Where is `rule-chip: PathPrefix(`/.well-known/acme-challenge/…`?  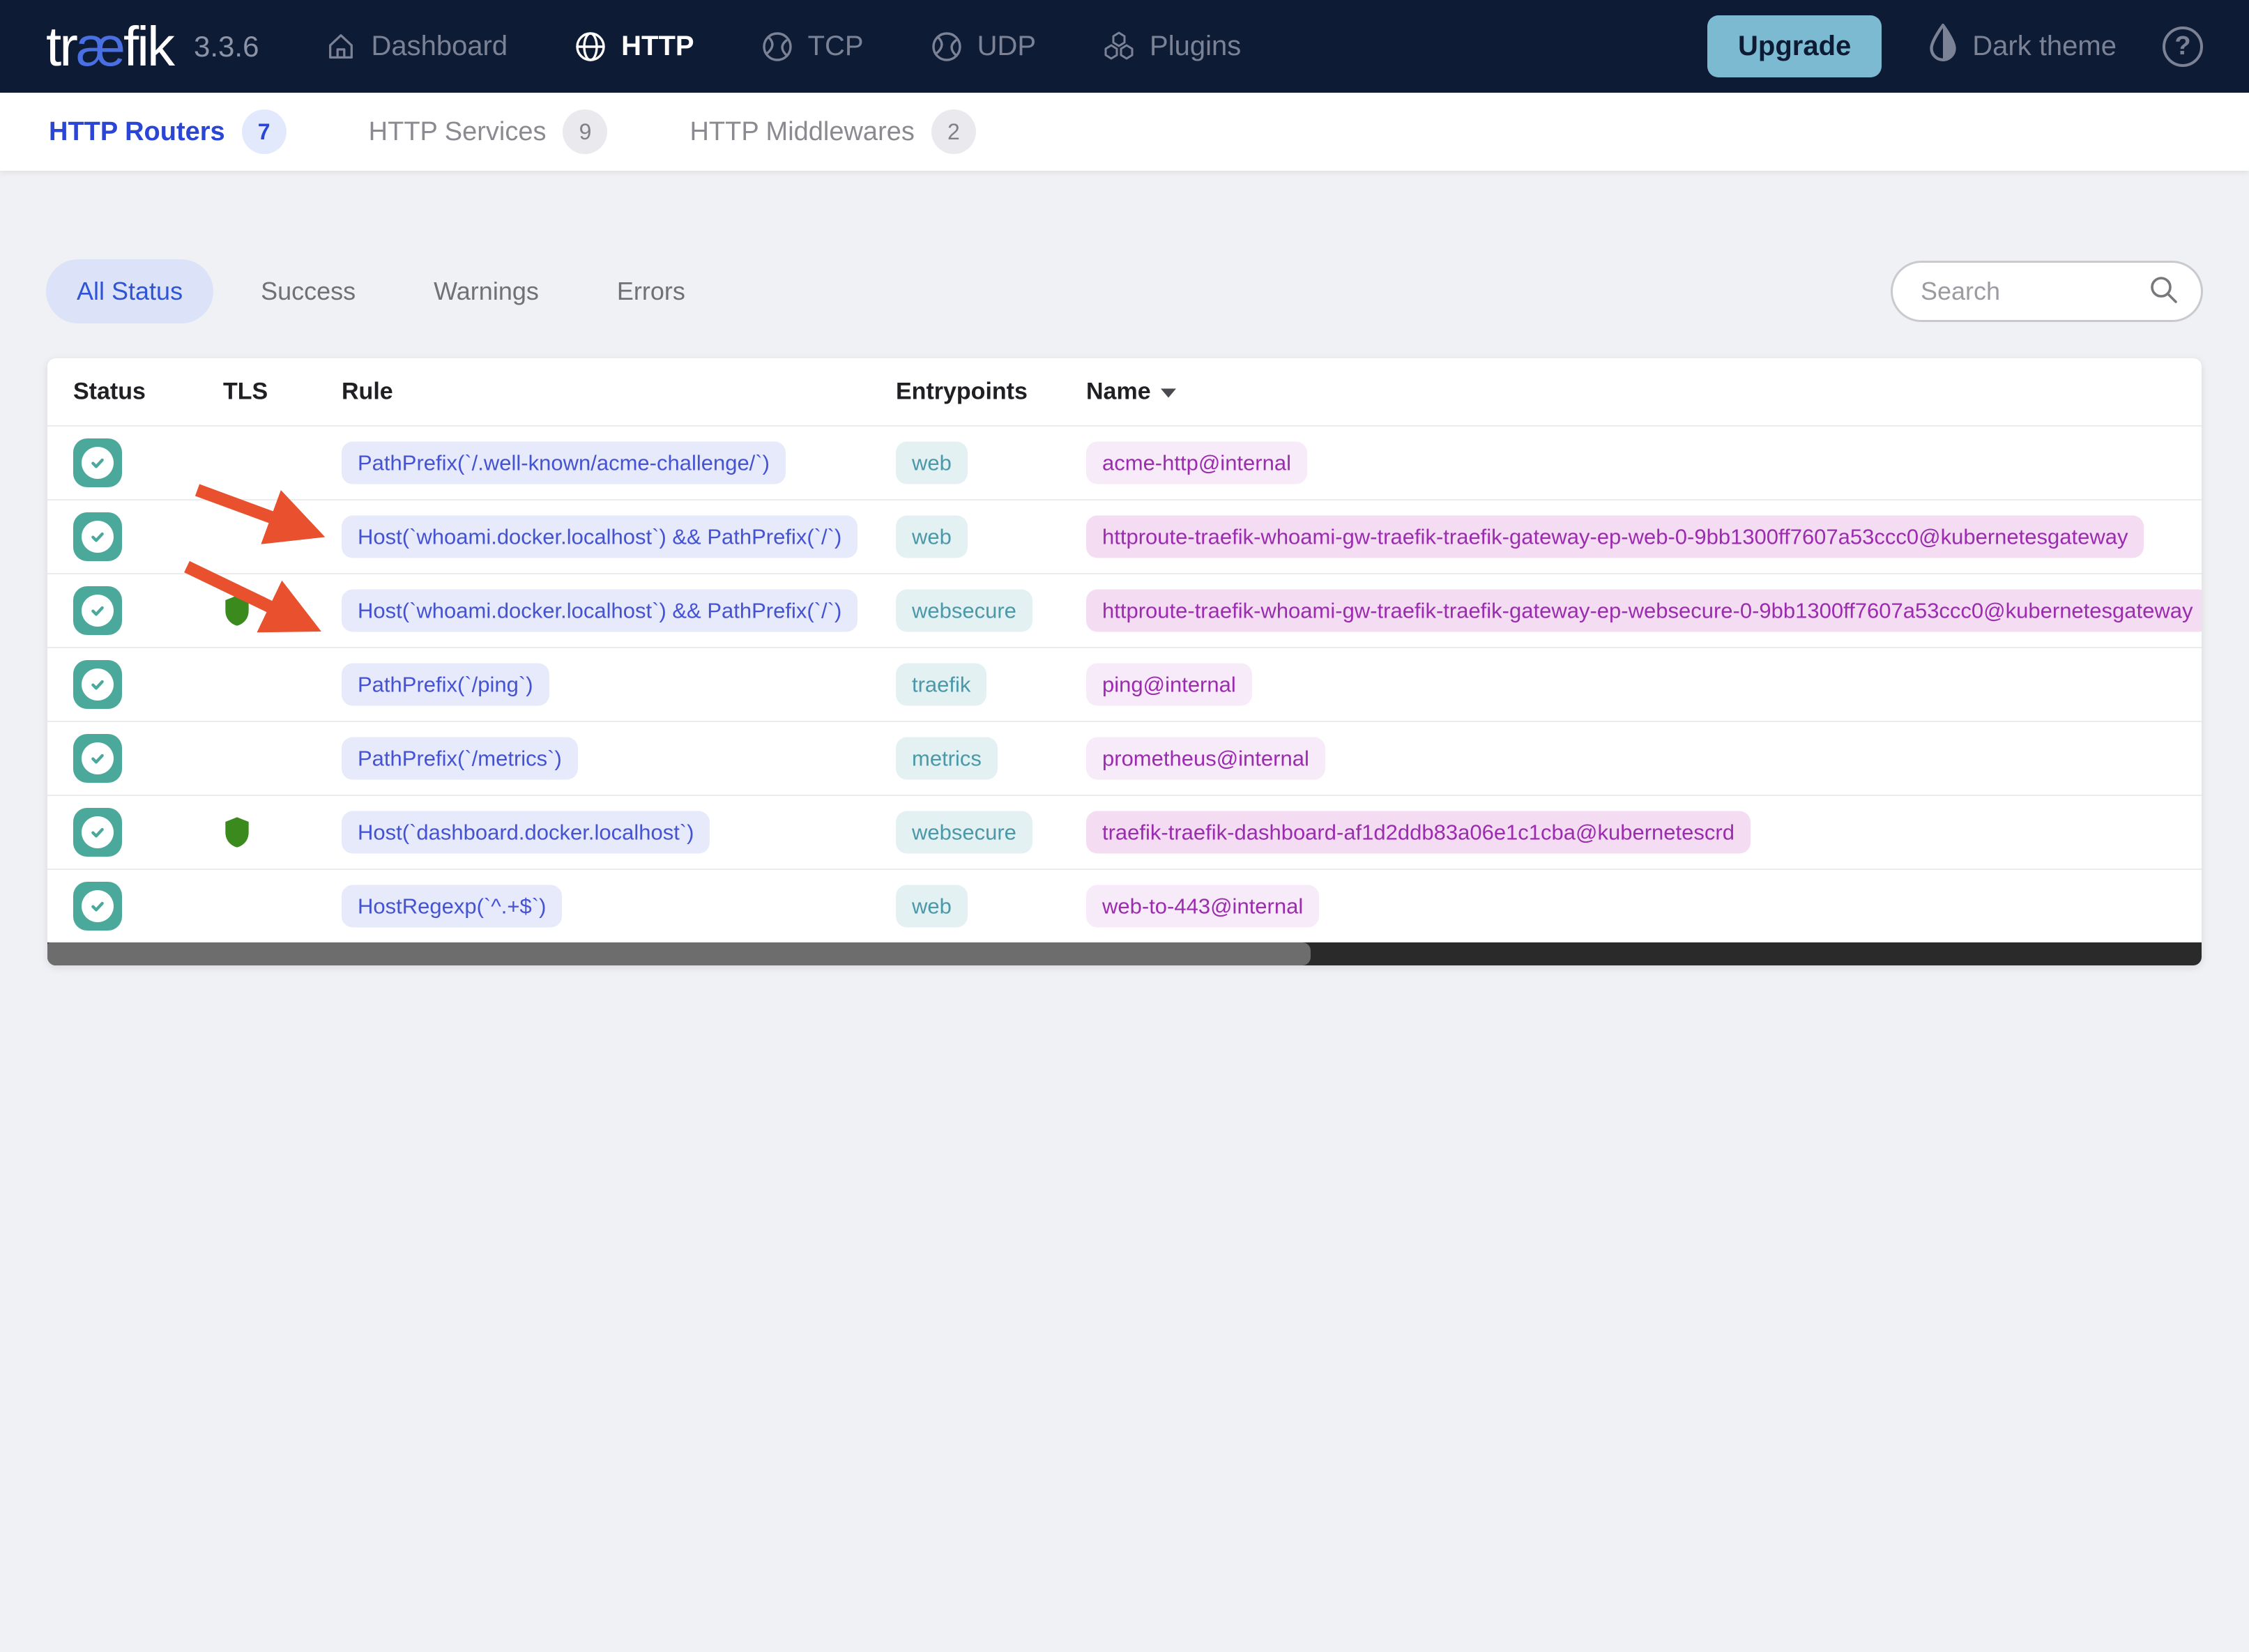
rule-chip: PathPrefix(`/.well-known/acme-challenge/… is located at coordinates (564, 462).